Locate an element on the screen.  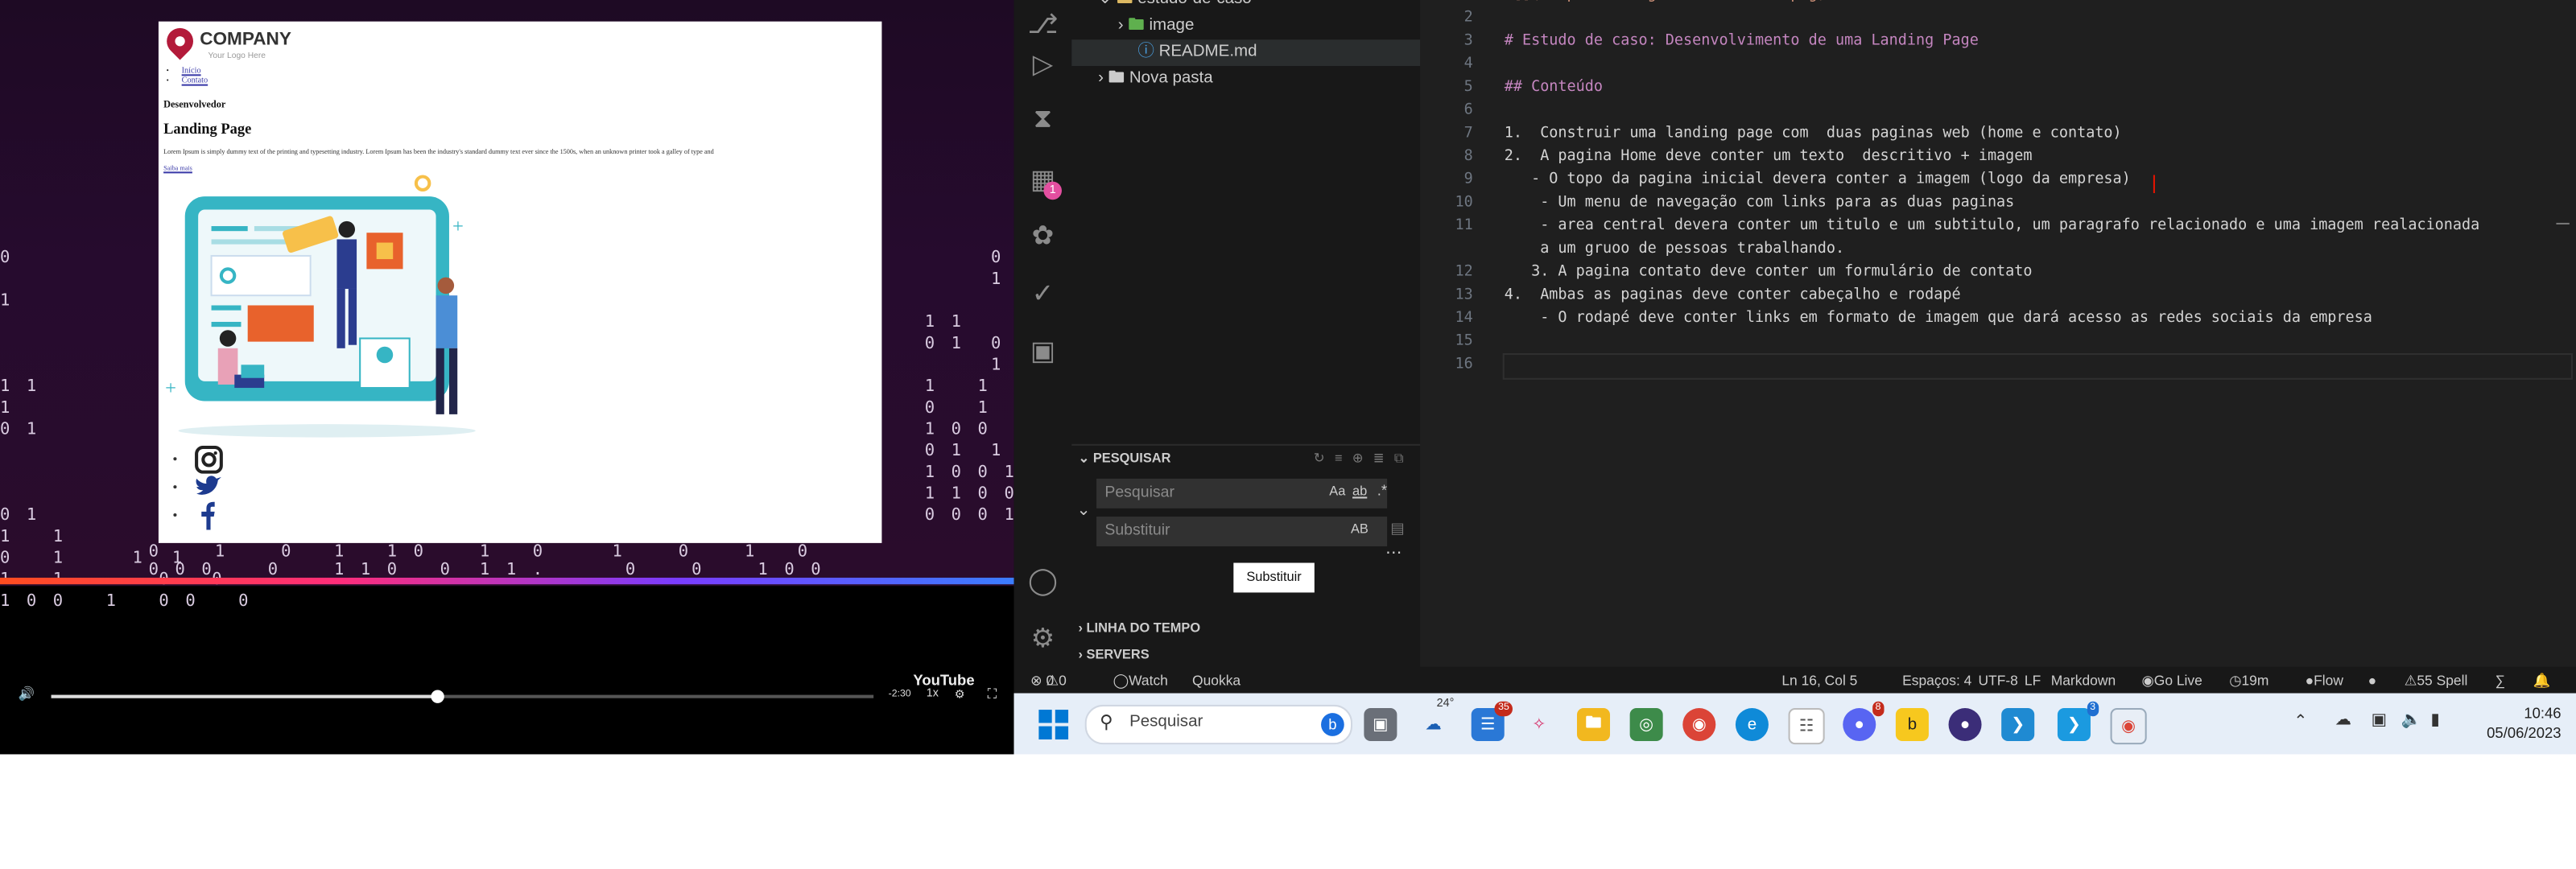
line-number: 14 is located at coordinates (1464, 318).